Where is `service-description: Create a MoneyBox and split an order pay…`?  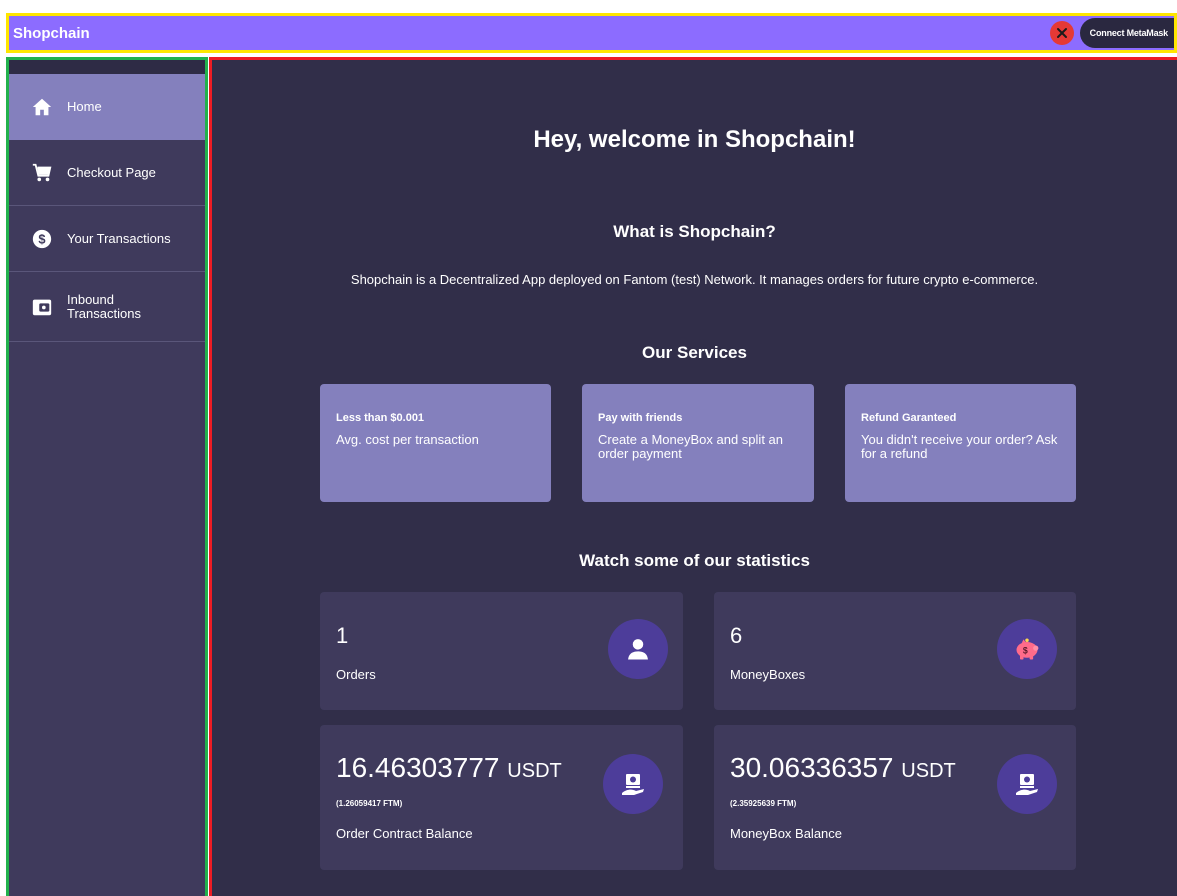 service-description: Create a MoneyBox and split an order pay… is located at coordinates (690, 446).